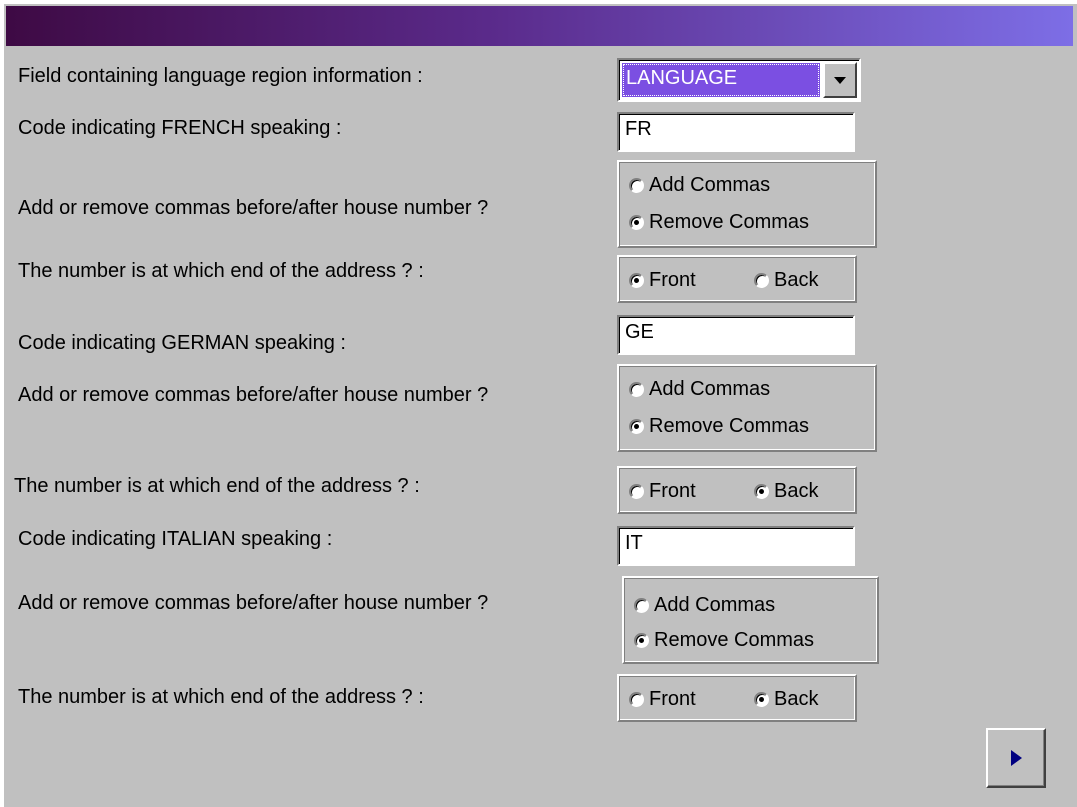 The image size is (1077, 807). Describe the element at coordinates (737, 490) in the screenshot. I see `german-position-group: Front Back` at that location.